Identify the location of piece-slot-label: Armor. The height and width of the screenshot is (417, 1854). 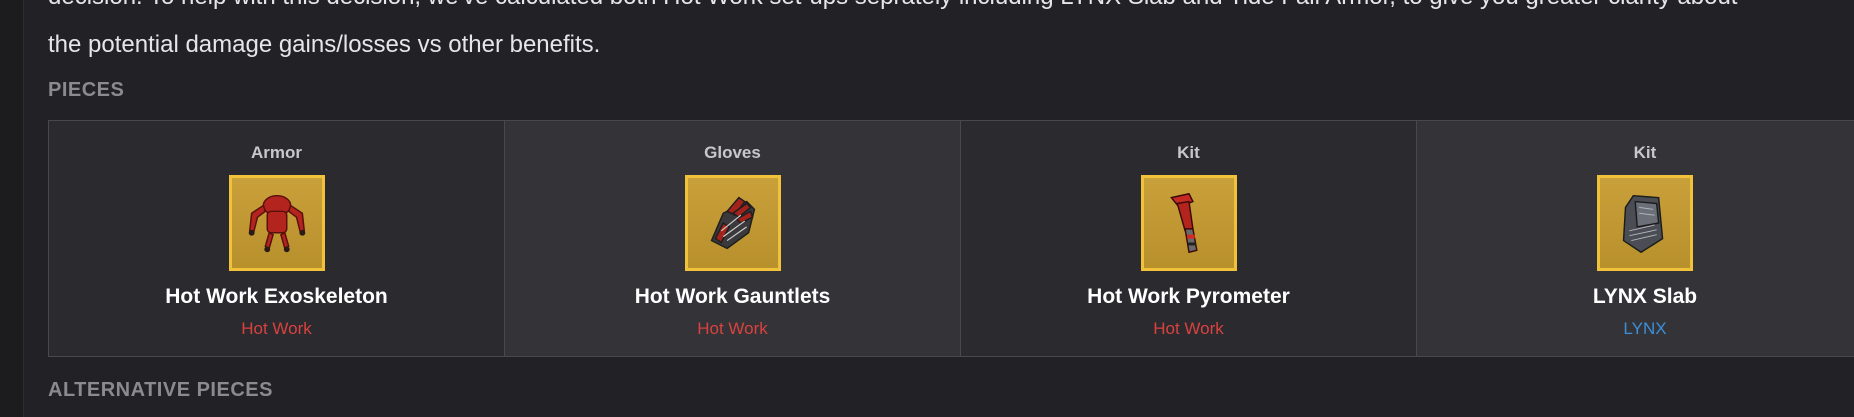
(276, 152).